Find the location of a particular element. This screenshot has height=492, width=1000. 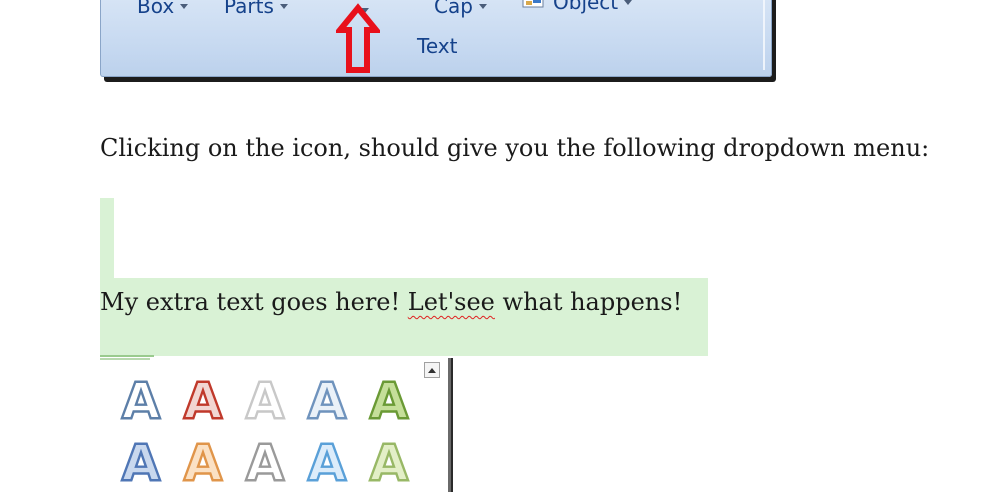

text-box-button: Box is located at coordinates (163, 9).